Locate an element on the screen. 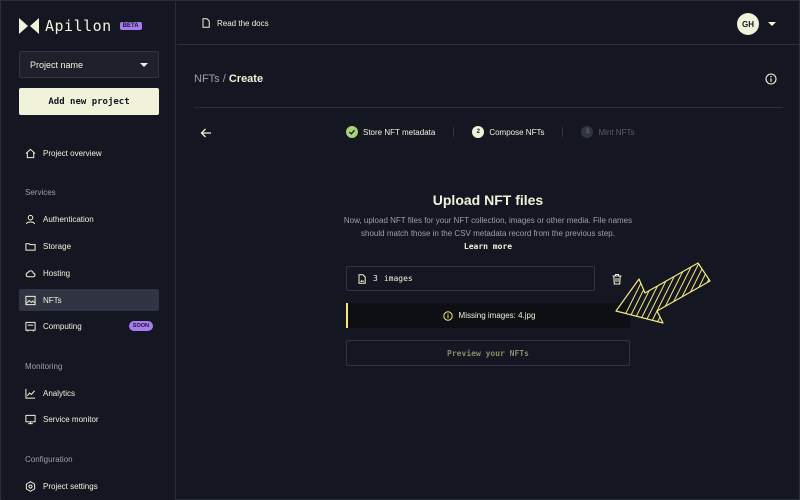  home-icon is located at coordinates (30, 153).